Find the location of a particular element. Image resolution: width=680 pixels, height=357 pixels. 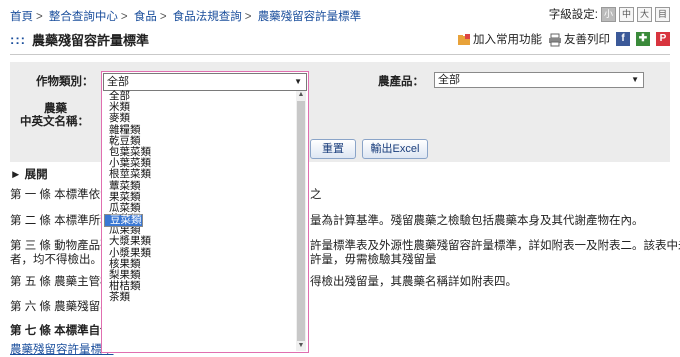

breadcrumb: 首頁 > 整合查詢中心 > 食品 > 食品法規查詢 > 農藥殘留容許量標準 is located at coordinates (186, 17).